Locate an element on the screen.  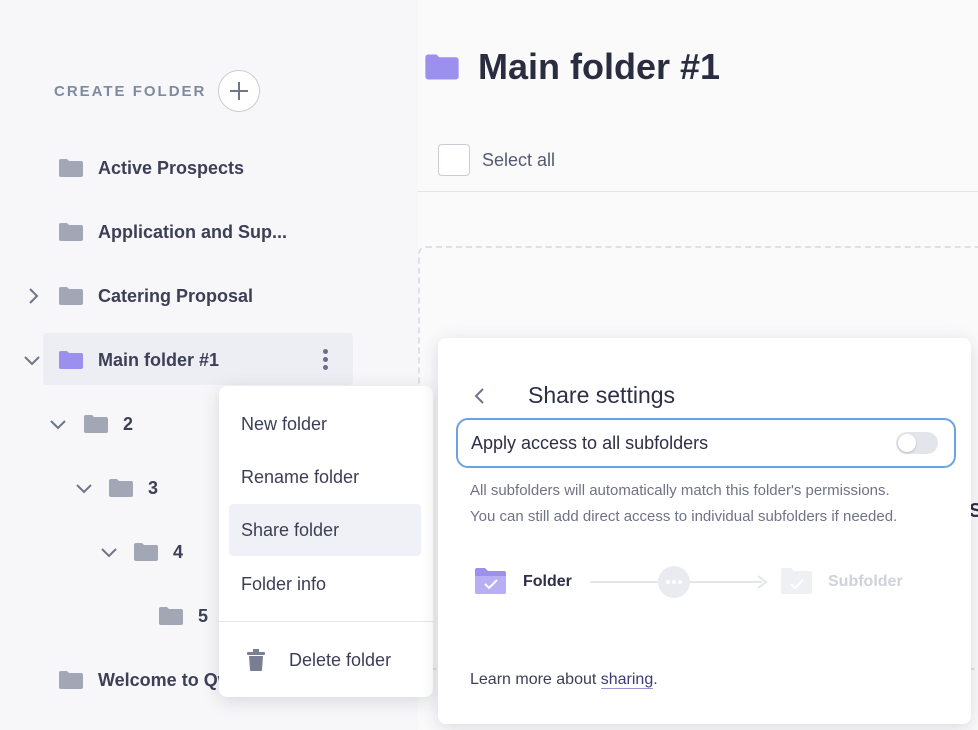
menu-item-delete-folder: Delete folder is located at coordinates (325, 660).